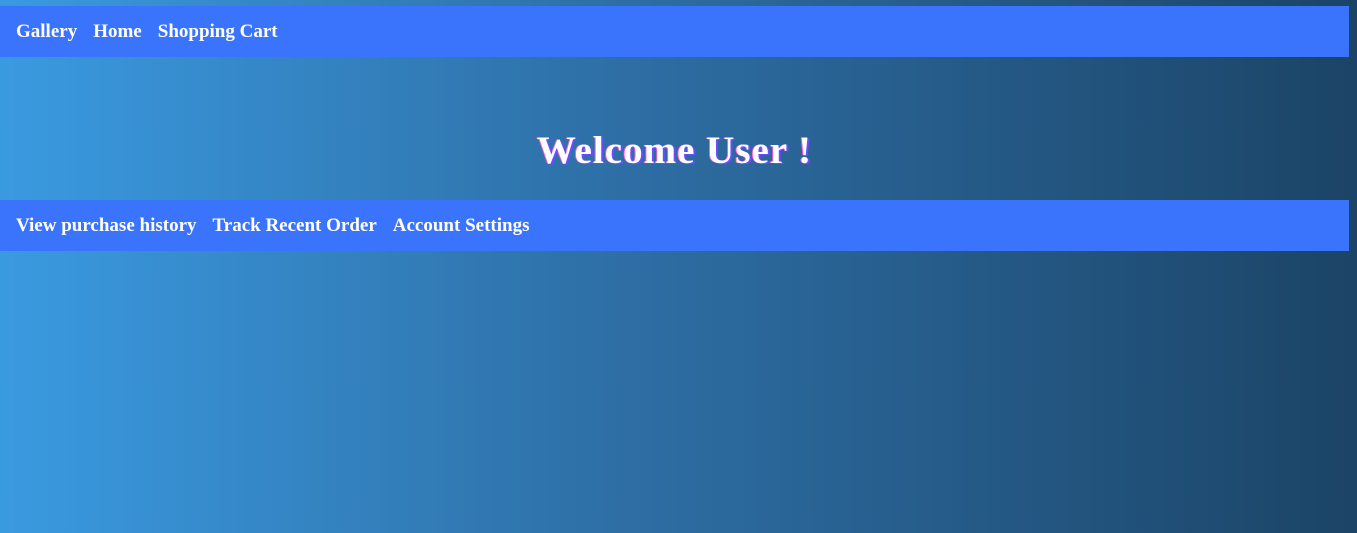  What do you see at coordinates (674, 150) in the screenshot?
I see `welcome-heading: Welcome User !` at bounding box center [674, 150].